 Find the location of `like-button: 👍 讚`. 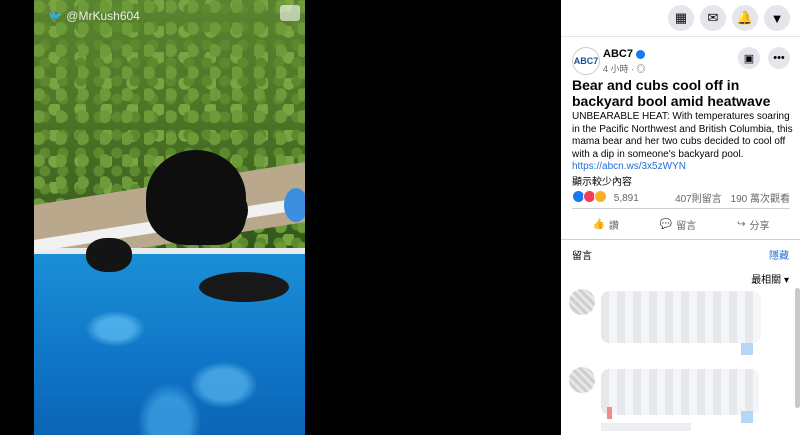

like-button: 👍 讚 is located at coordinates (605, 224).